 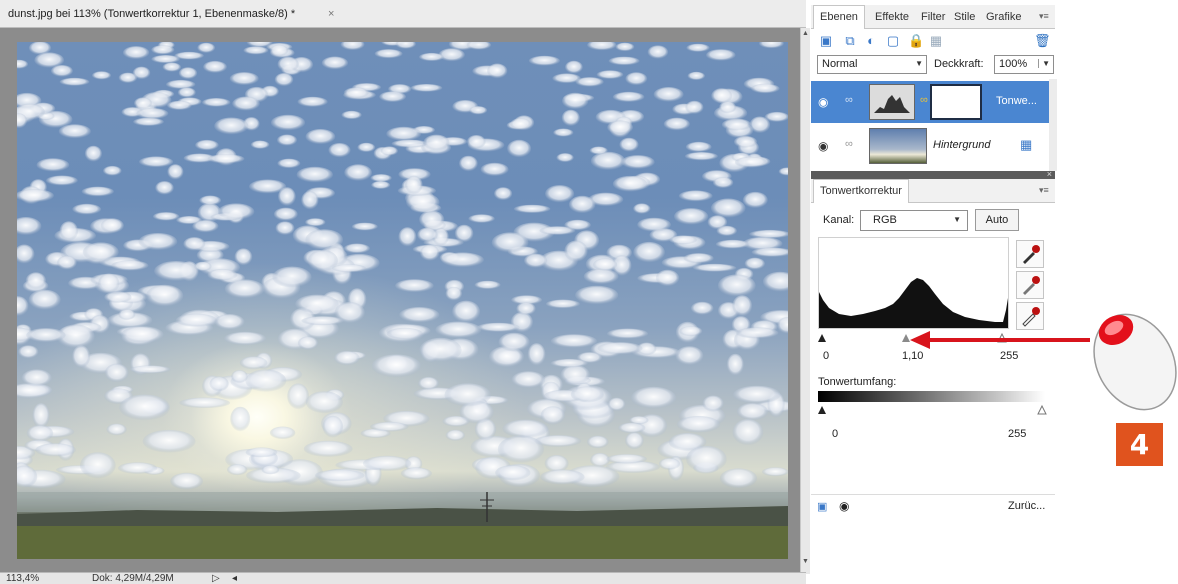 What do you see at coordinates (234, 578) in the screenshot?
I see `scroll-left-icon: ◂` at bounding box center [234, 578].